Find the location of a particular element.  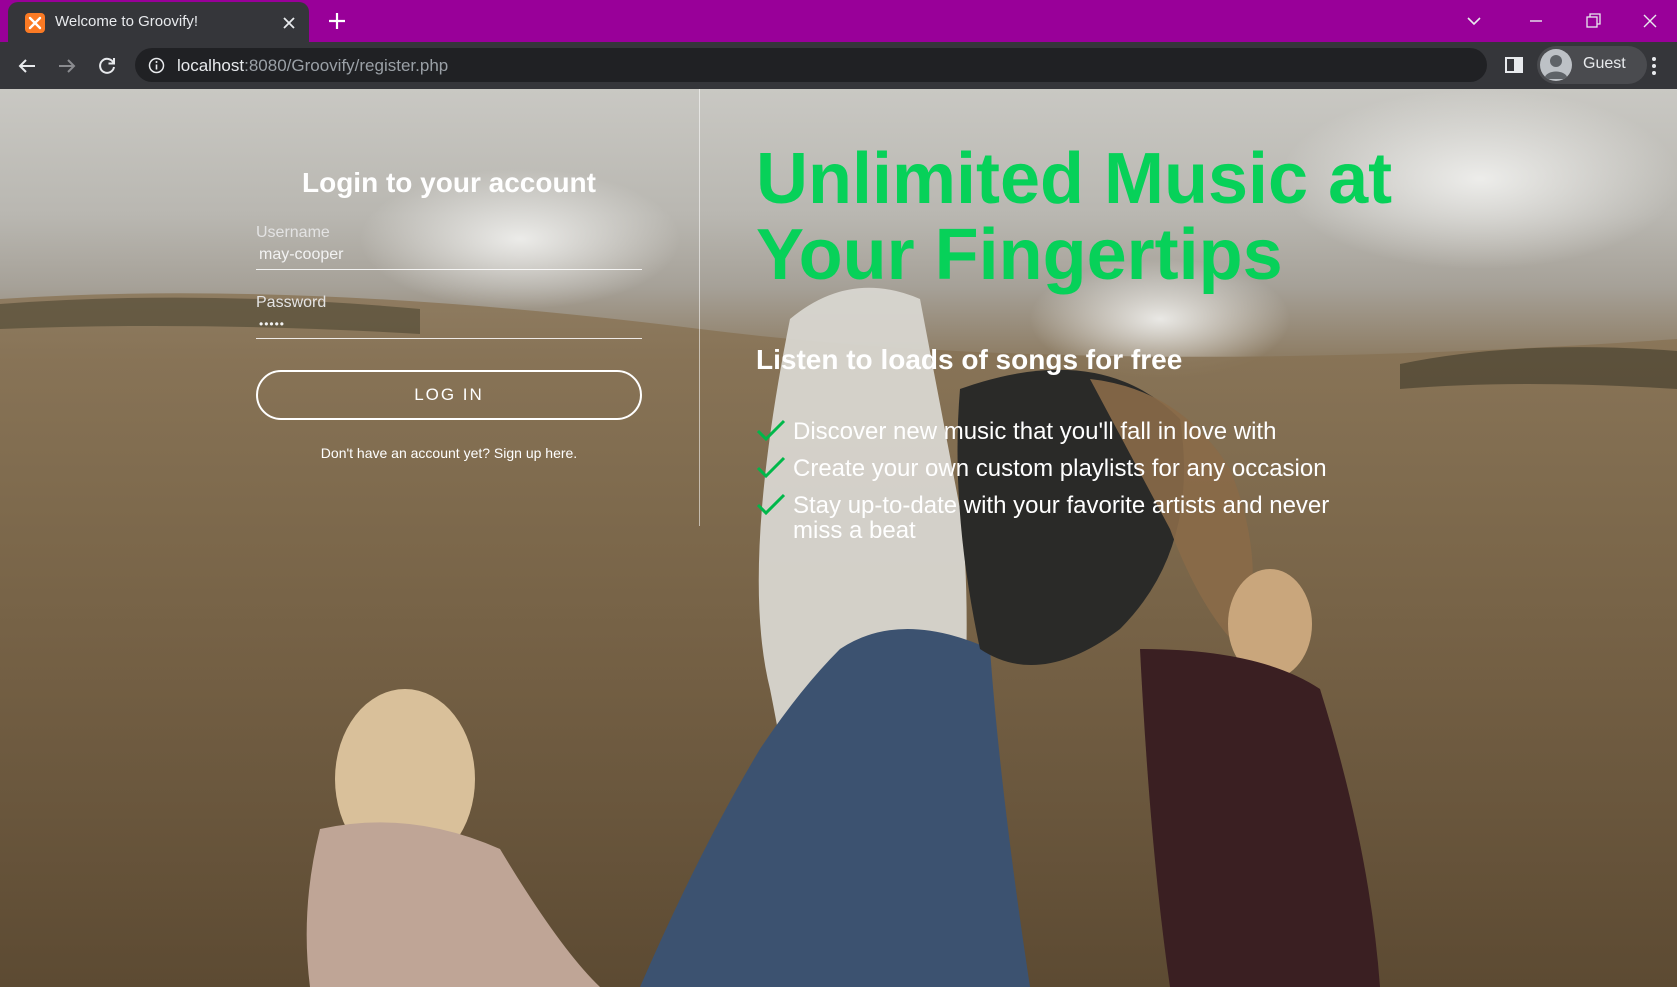

back-arrow-icon is located at coordinates (27, 66).